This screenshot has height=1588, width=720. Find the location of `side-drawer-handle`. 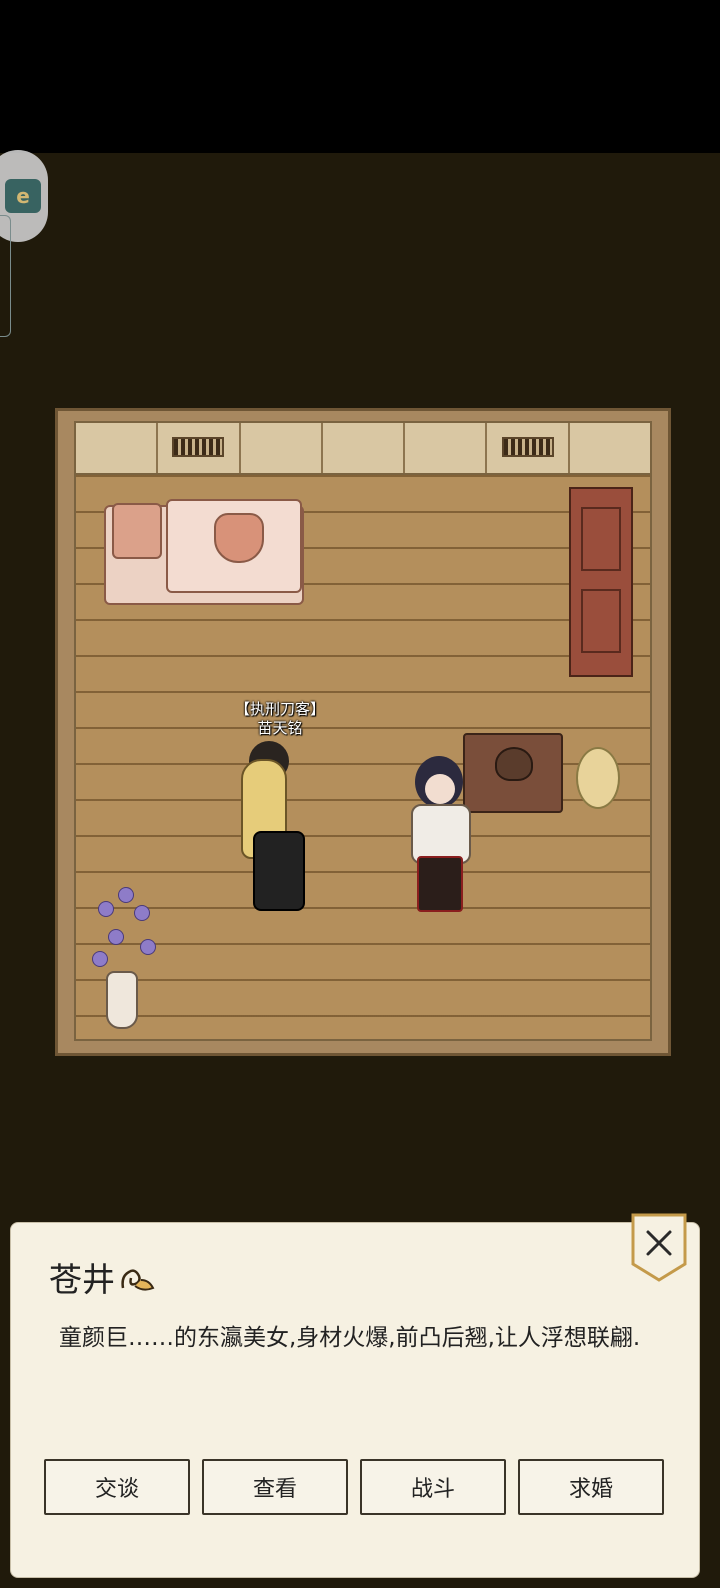

side-drawer-handle is located at coordinates (5, 276).